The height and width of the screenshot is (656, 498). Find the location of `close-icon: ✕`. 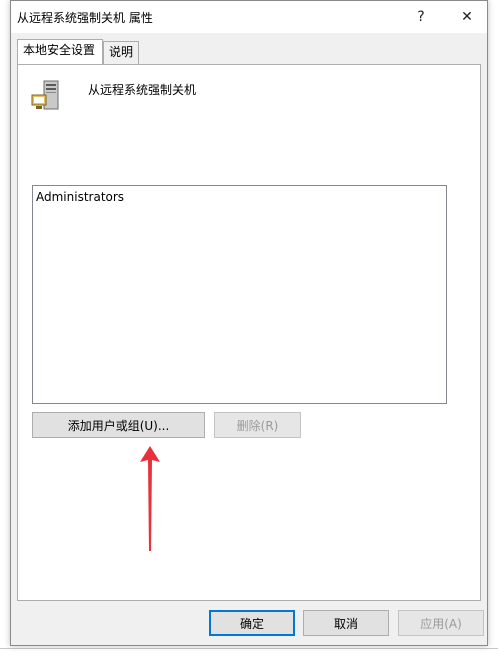

close-icon: ✕ is located at coordinates (467, 17).